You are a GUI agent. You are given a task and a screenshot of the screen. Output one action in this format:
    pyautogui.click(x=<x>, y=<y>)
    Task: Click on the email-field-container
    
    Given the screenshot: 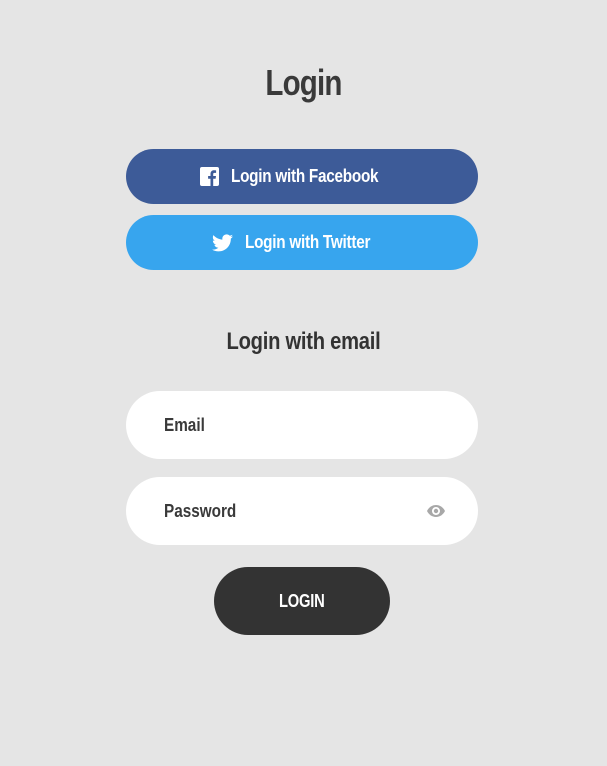 What is the action you would take?
    pyautogui.click(x=302, y=425)
    